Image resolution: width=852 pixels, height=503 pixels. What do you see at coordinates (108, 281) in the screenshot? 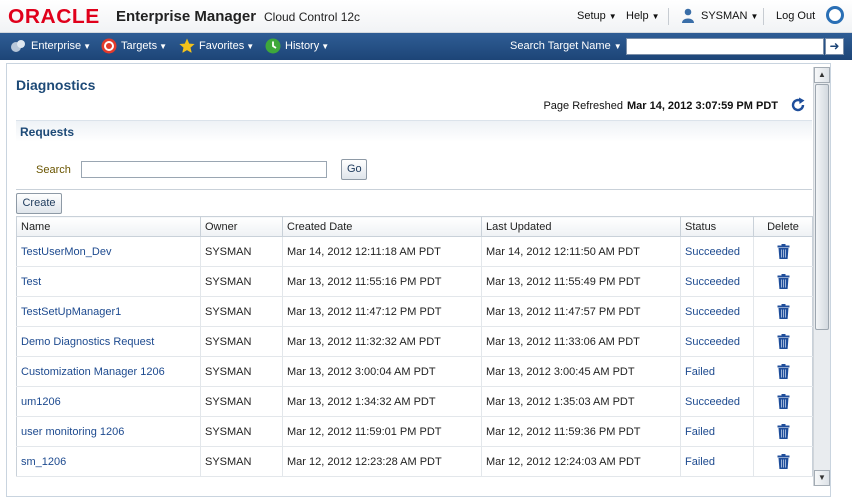
I see `request-name-cell: Test` at bounding box center [108, 281].